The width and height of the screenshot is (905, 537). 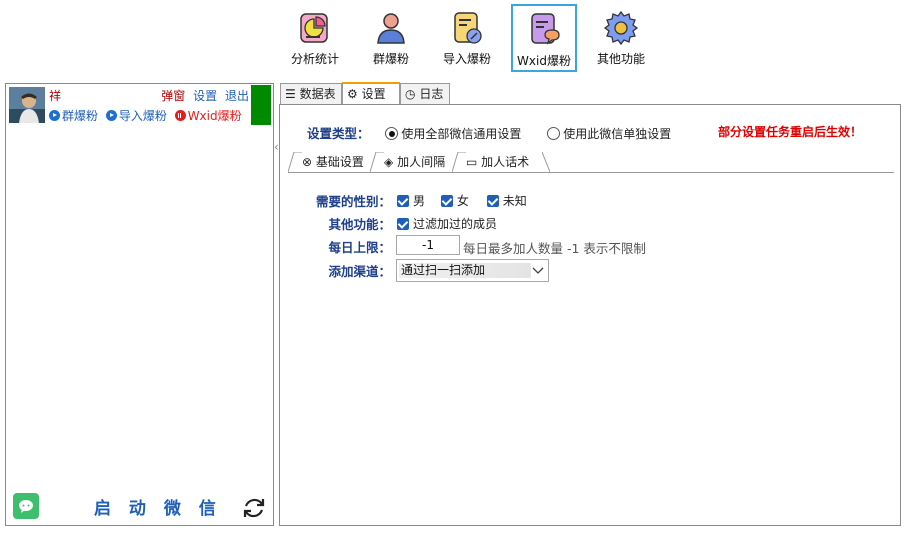 What do you see at coordinates (55, 96) in the screenshot?
I see `account-name: 祥` at bounding box center [55, 96].